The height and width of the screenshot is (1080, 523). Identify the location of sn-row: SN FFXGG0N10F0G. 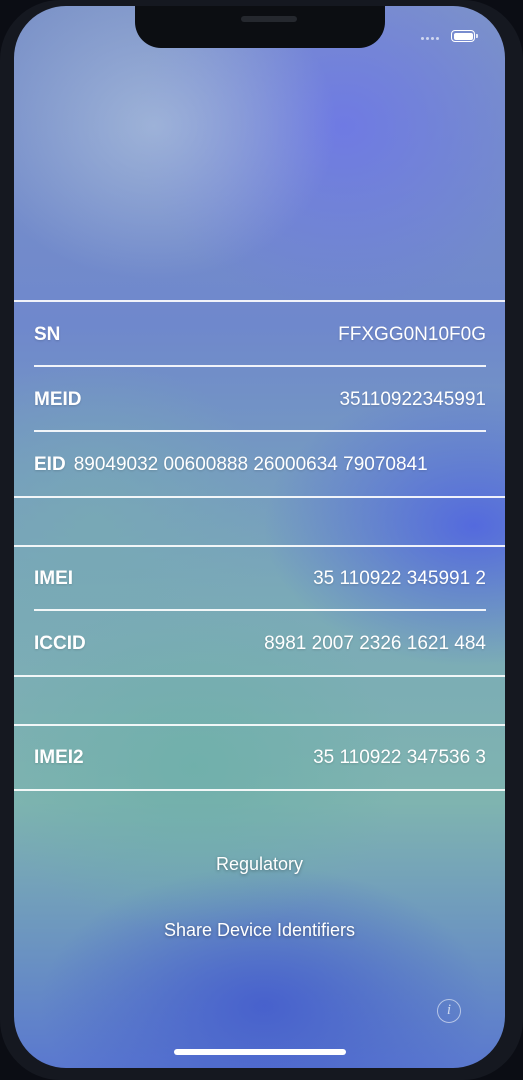
(260, 335).